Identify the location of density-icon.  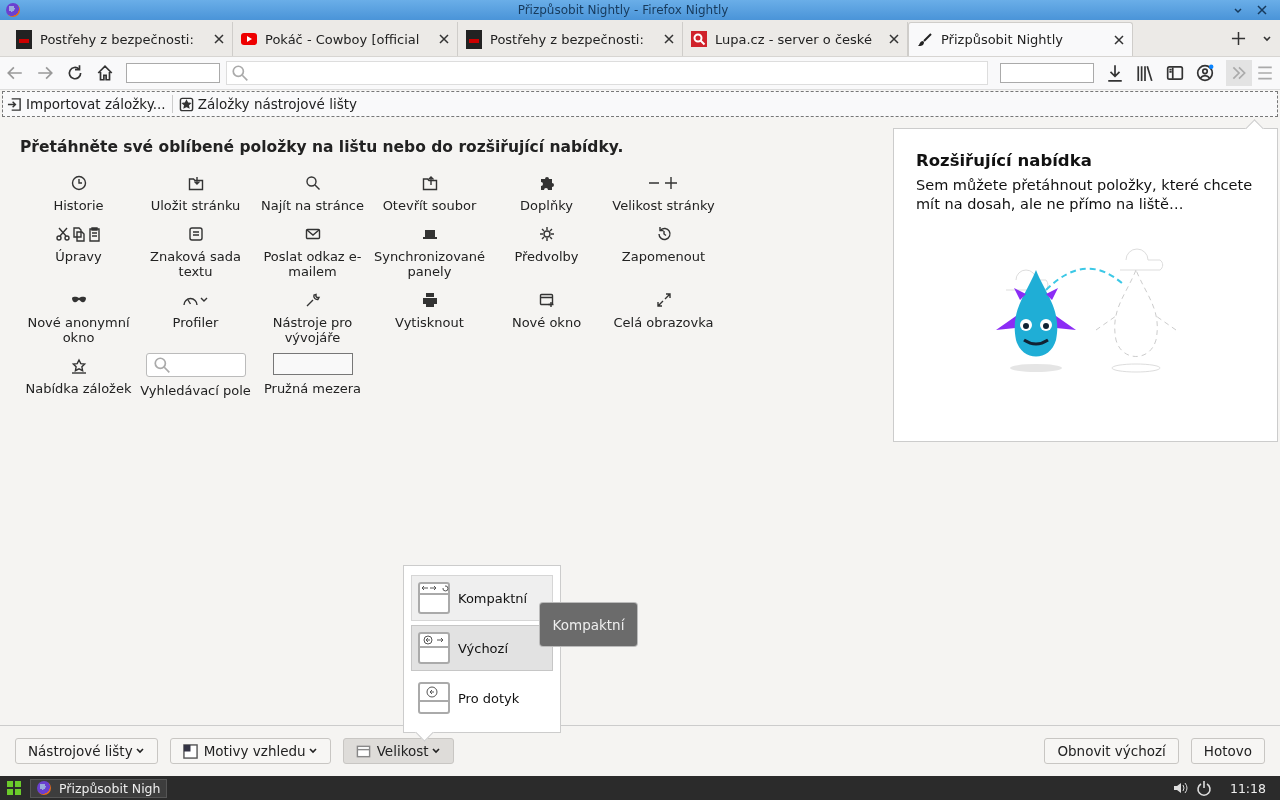
(363, 751).